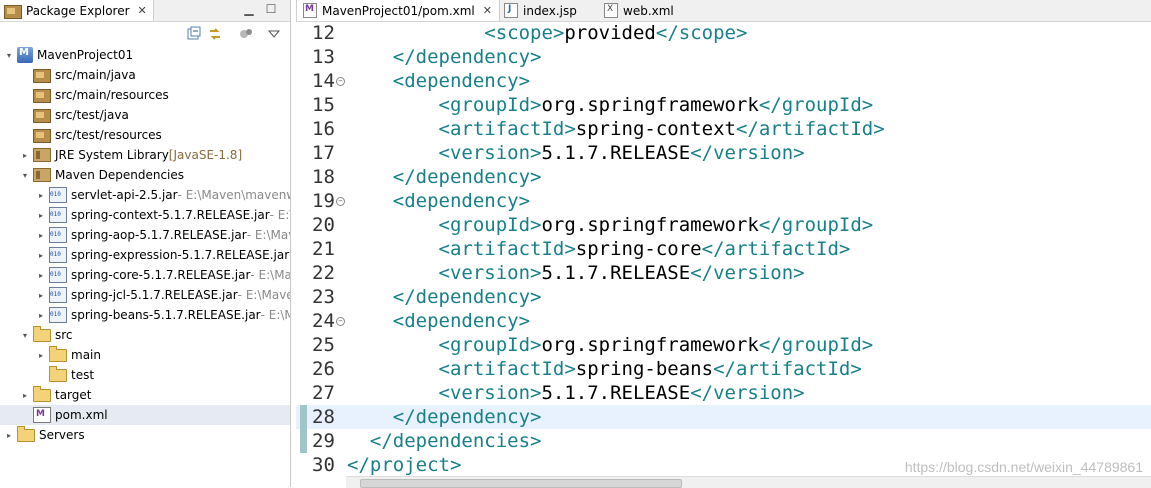 The height and width of the screenshot is (488, 1151). Describe the element at coordinates (776, 249) in the screenshot. I see `xml-tag: </artifactId>` at that location.